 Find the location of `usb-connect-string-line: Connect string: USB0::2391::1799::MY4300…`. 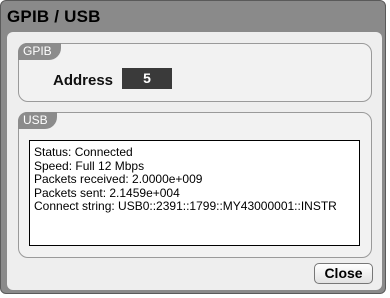

usb-connect-string-line: Connect string: USB0::2391::1799::MY4300… is located at coordinates (185, 206).